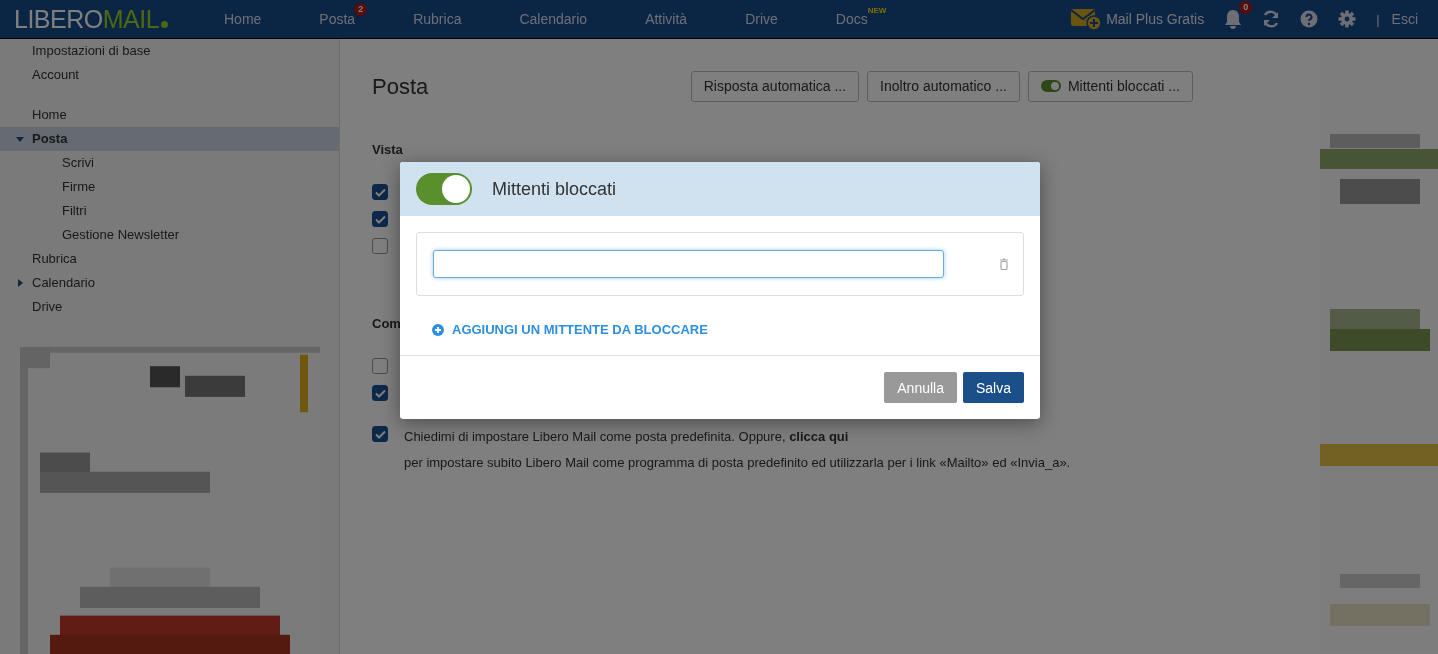 The width and height of the screenshot is (1438, 654). Describe the element at coordinates (1309, 19) in the screenshot. I see `help-icon` at that location.